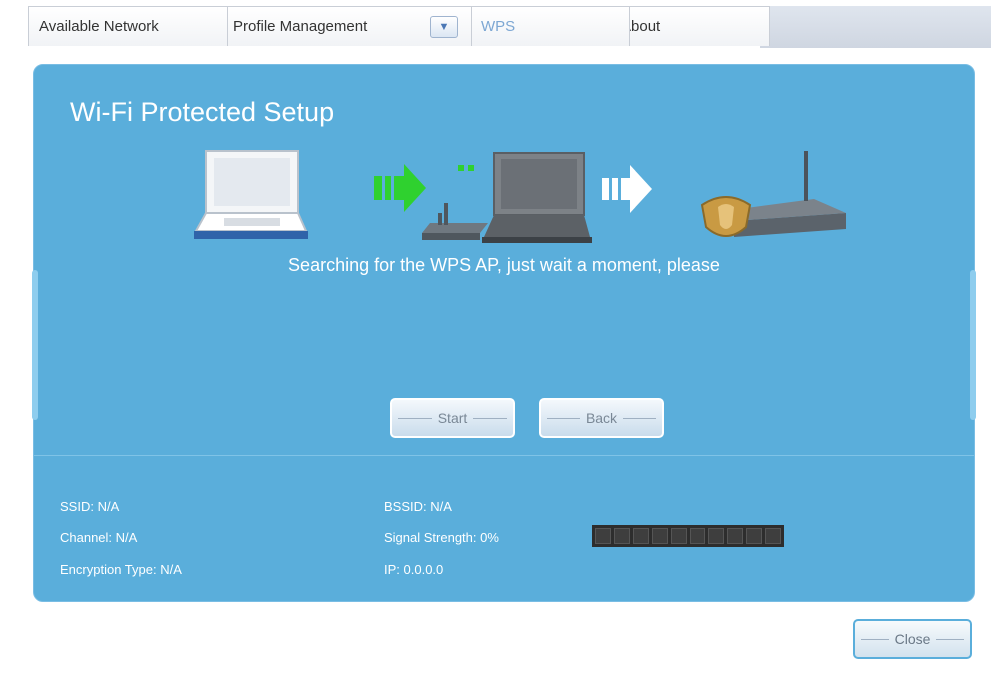  I want to click on signal-strength-meter, so click(688, 536).